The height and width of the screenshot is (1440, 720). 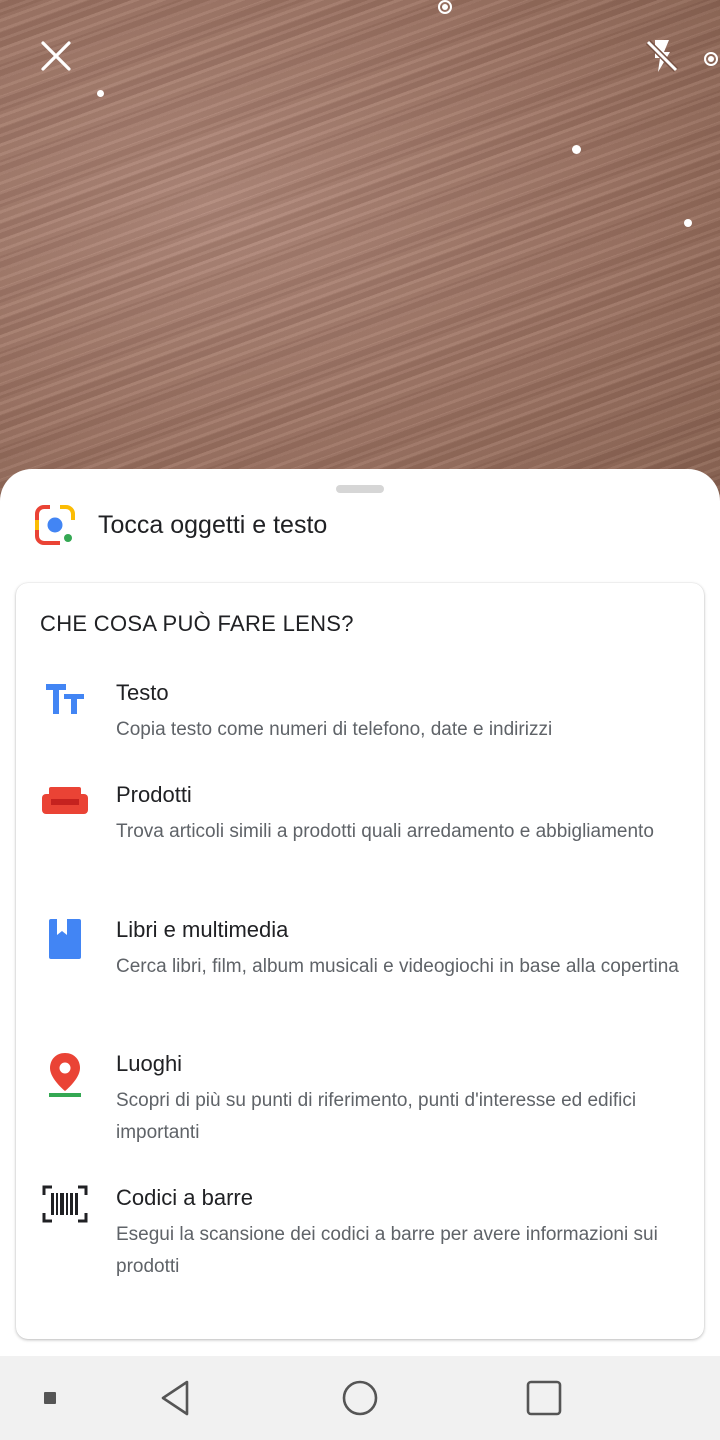 I want to click on close-button, so click(x=56, y=56).